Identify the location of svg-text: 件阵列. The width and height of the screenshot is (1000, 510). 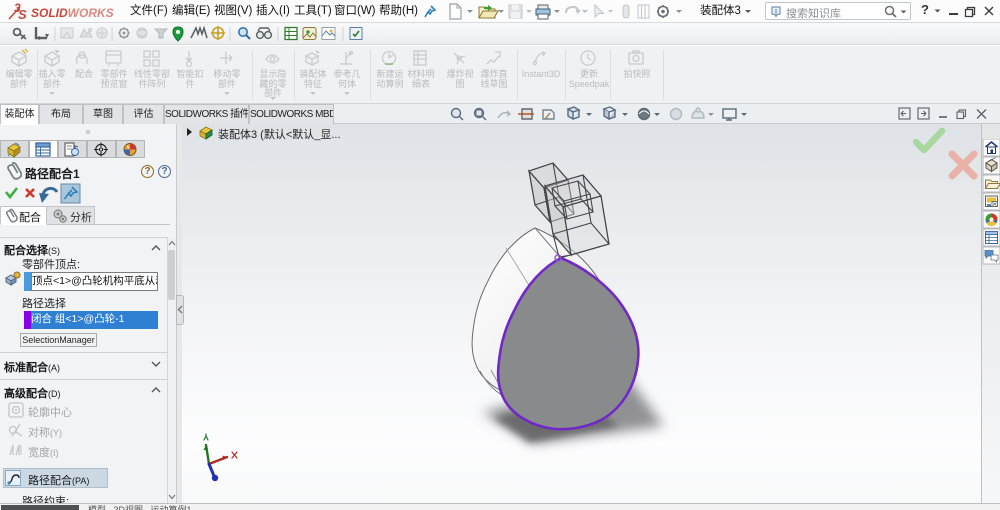
(151, 83).